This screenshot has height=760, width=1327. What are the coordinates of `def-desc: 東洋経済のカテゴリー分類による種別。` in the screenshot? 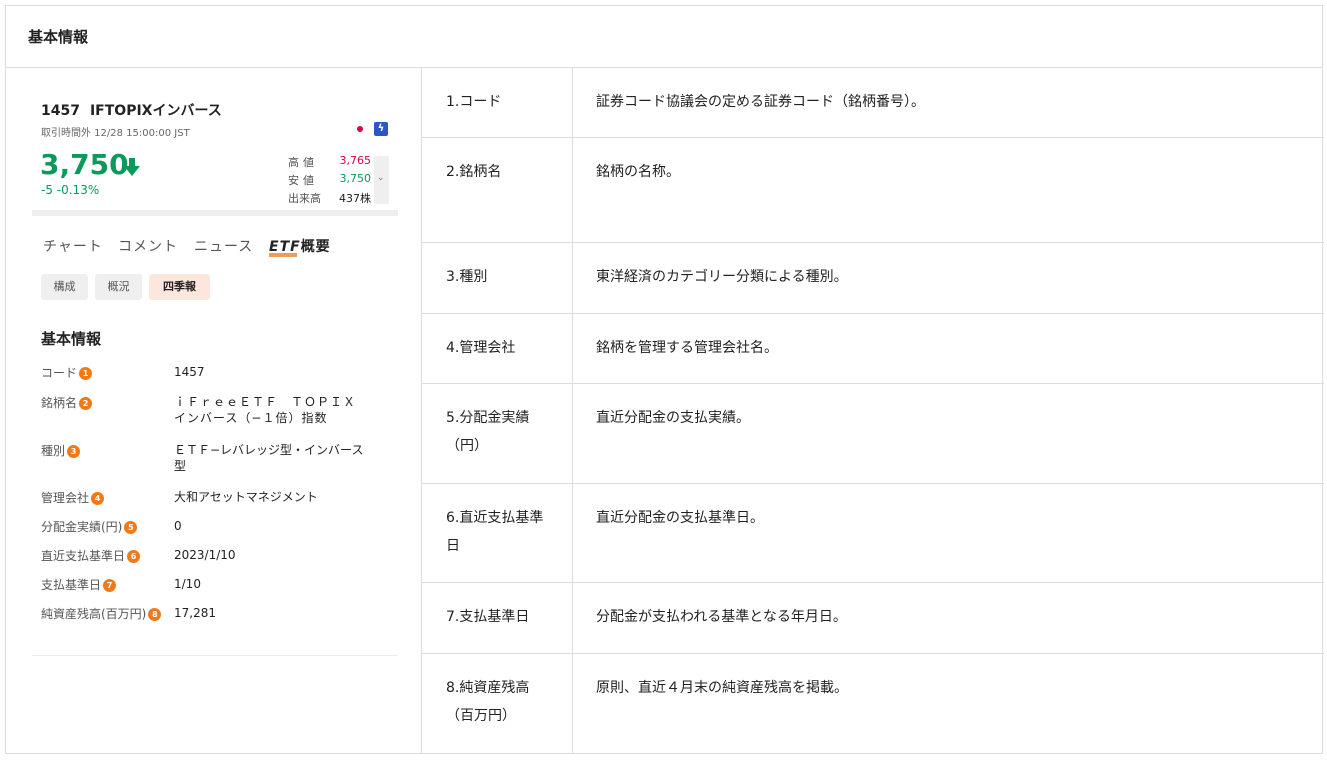 It's located at (722, 277).